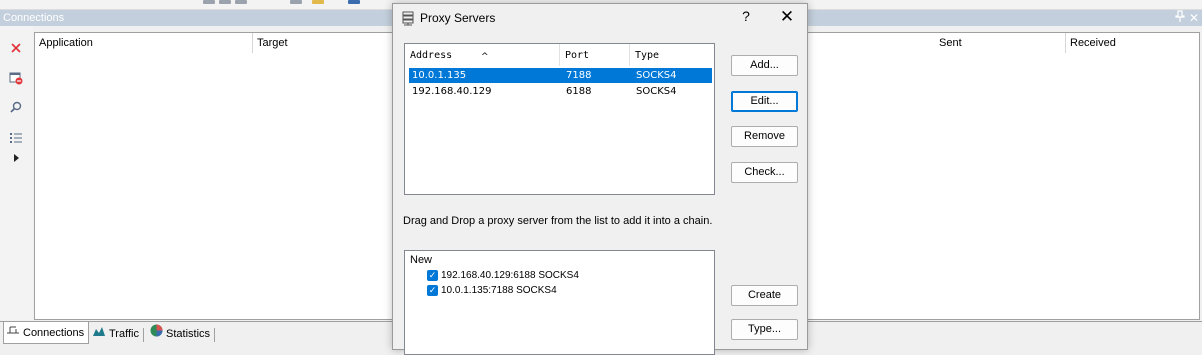 The height and width of the screenshot is (355, 1202). I want to click on proxy-row: 10.0.1.135 7188 SOCKS4, so click(560, 75).